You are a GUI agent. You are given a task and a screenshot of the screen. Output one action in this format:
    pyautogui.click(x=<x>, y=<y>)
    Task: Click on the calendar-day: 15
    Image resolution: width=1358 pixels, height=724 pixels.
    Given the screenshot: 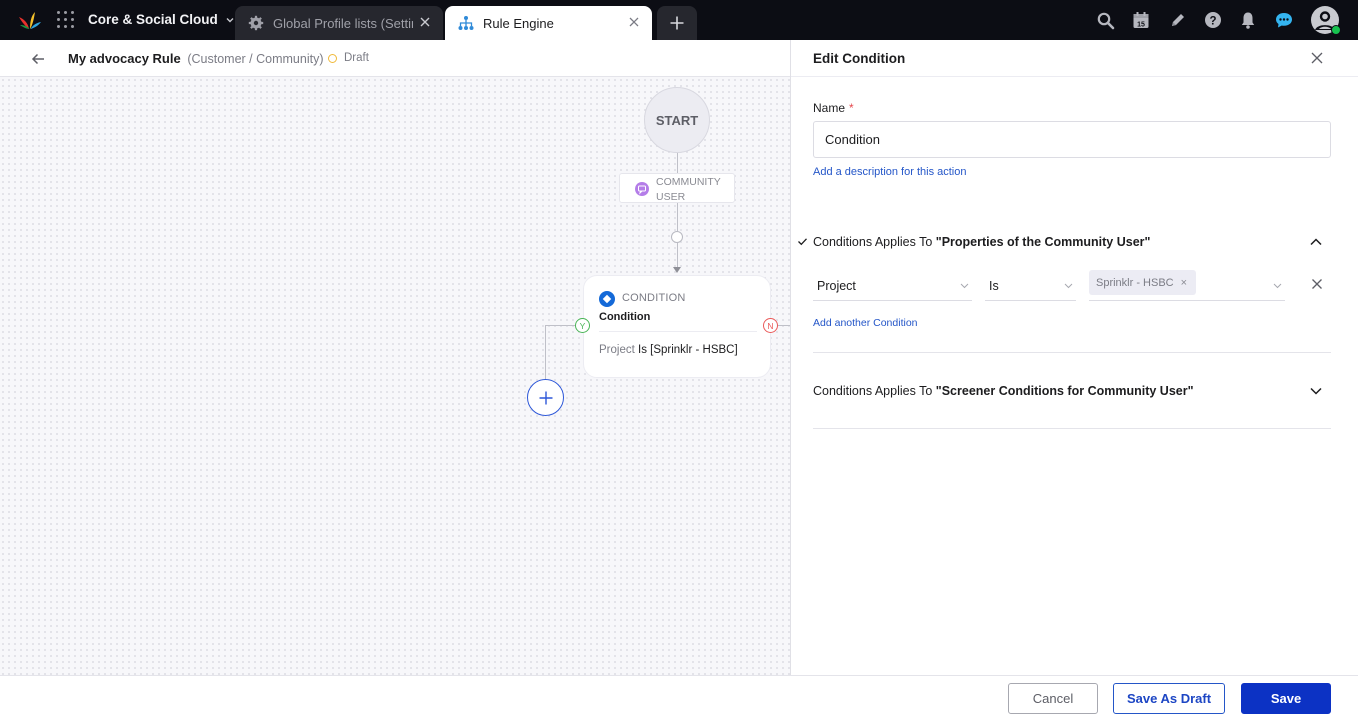 What is the action you would take?
    pyautogui.click(x=1141, y=25)
    